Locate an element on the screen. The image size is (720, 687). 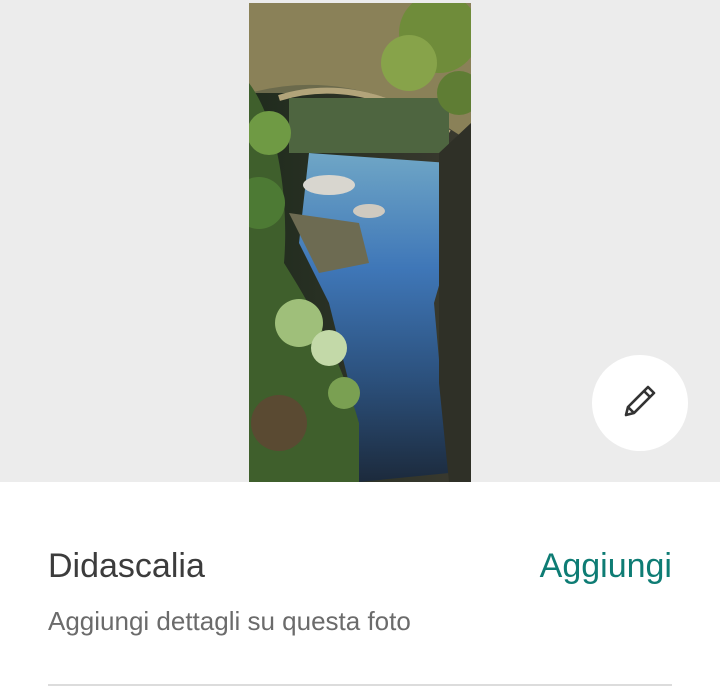
caption-subtitle: Aggiungi dettagli su questa foto is located at coordinates (229, 621).